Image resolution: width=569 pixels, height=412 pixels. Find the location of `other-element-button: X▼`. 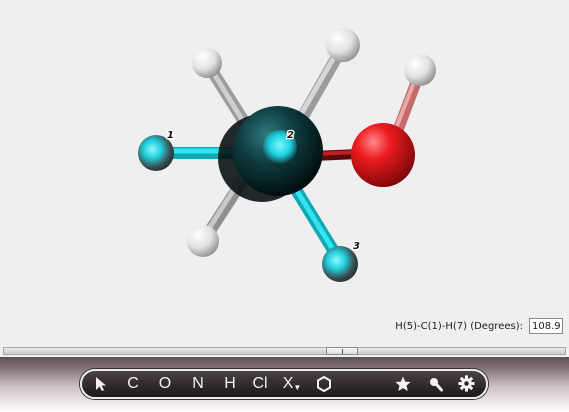

other-element-button: X▼ is located at coordinates (292, 384).